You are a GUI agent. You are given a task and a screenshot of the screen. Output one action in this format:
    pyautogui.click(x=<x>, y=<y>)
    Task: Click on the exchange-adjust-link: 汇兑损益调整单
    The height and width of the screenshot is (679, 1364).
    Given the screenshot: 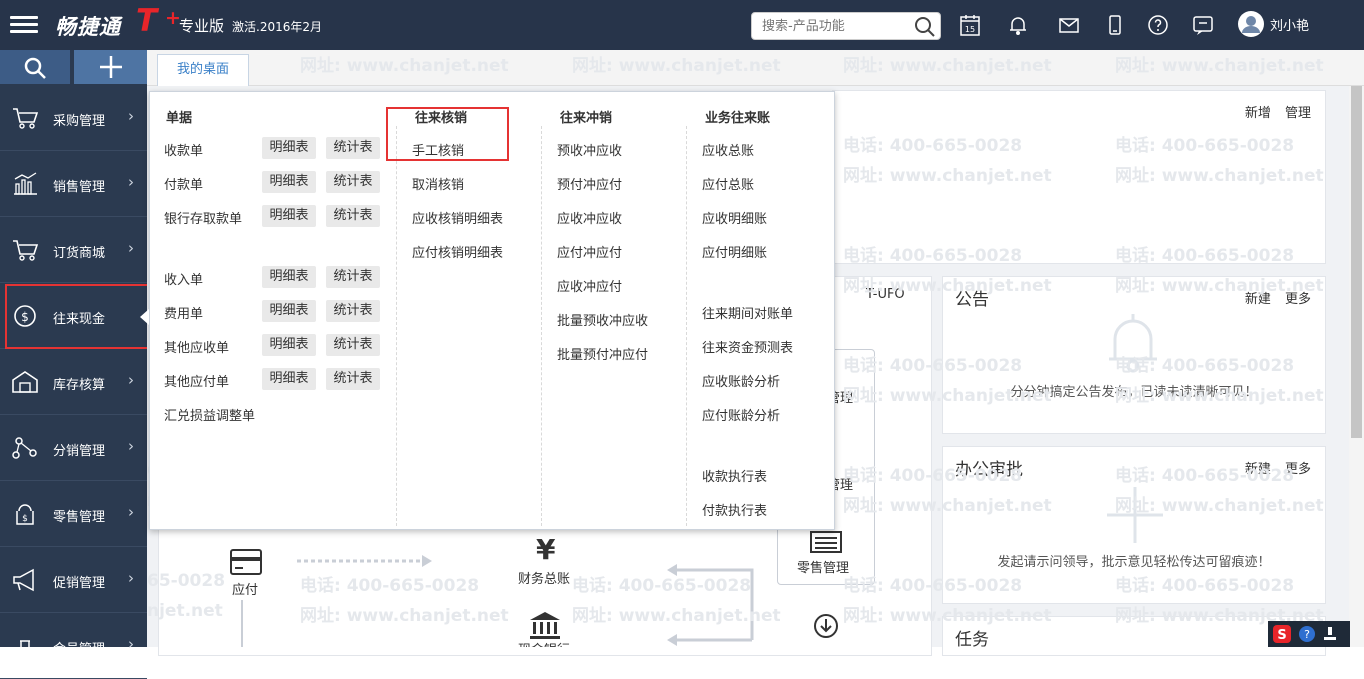 What is the action you would take?
    pyautogui.click(x=209, y=414)
    